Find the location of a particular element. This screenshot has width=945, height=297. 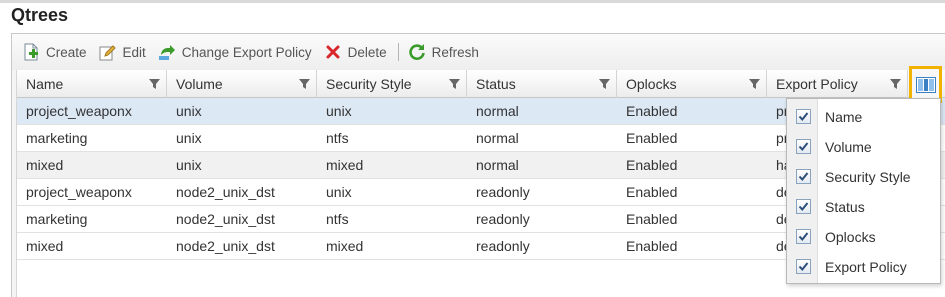

column-header-security-style: Security Style is located at coordinates (392, 84).